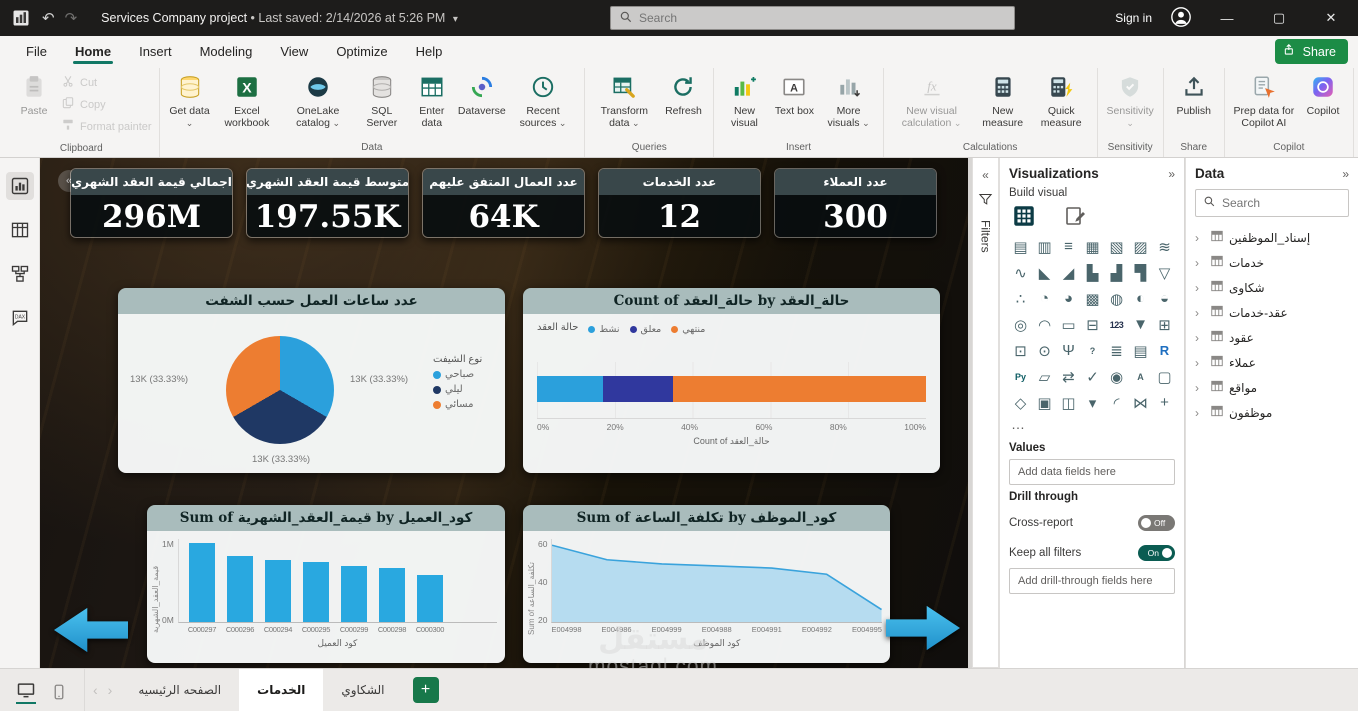 This screenshot has width=1358, height=711. I want to click on ribbon-chart-icon: ≋, so click(1164, 246).